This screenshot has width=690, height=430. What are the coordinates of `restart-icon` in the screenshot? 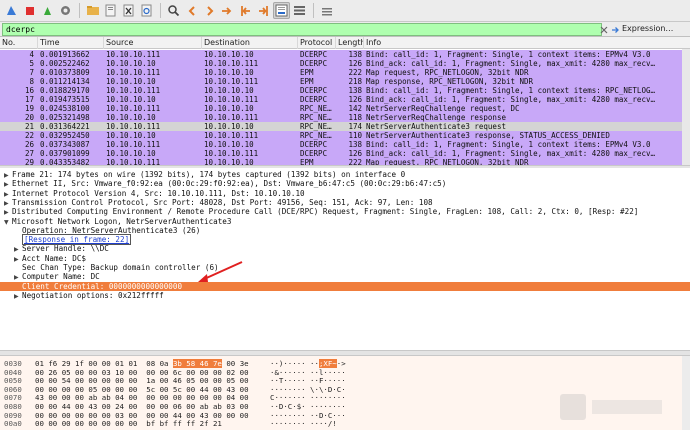 It's located at (47, 10).